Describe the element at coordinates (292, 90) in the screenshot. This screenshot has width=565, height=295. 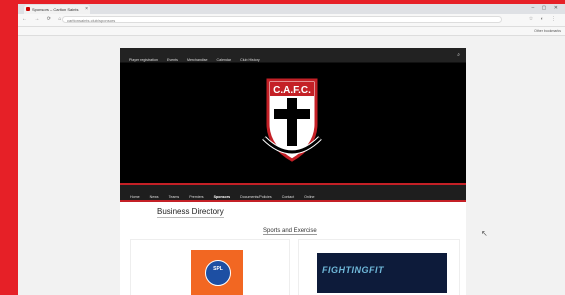
I see `logo-text: C.A.F.C.` at that location.